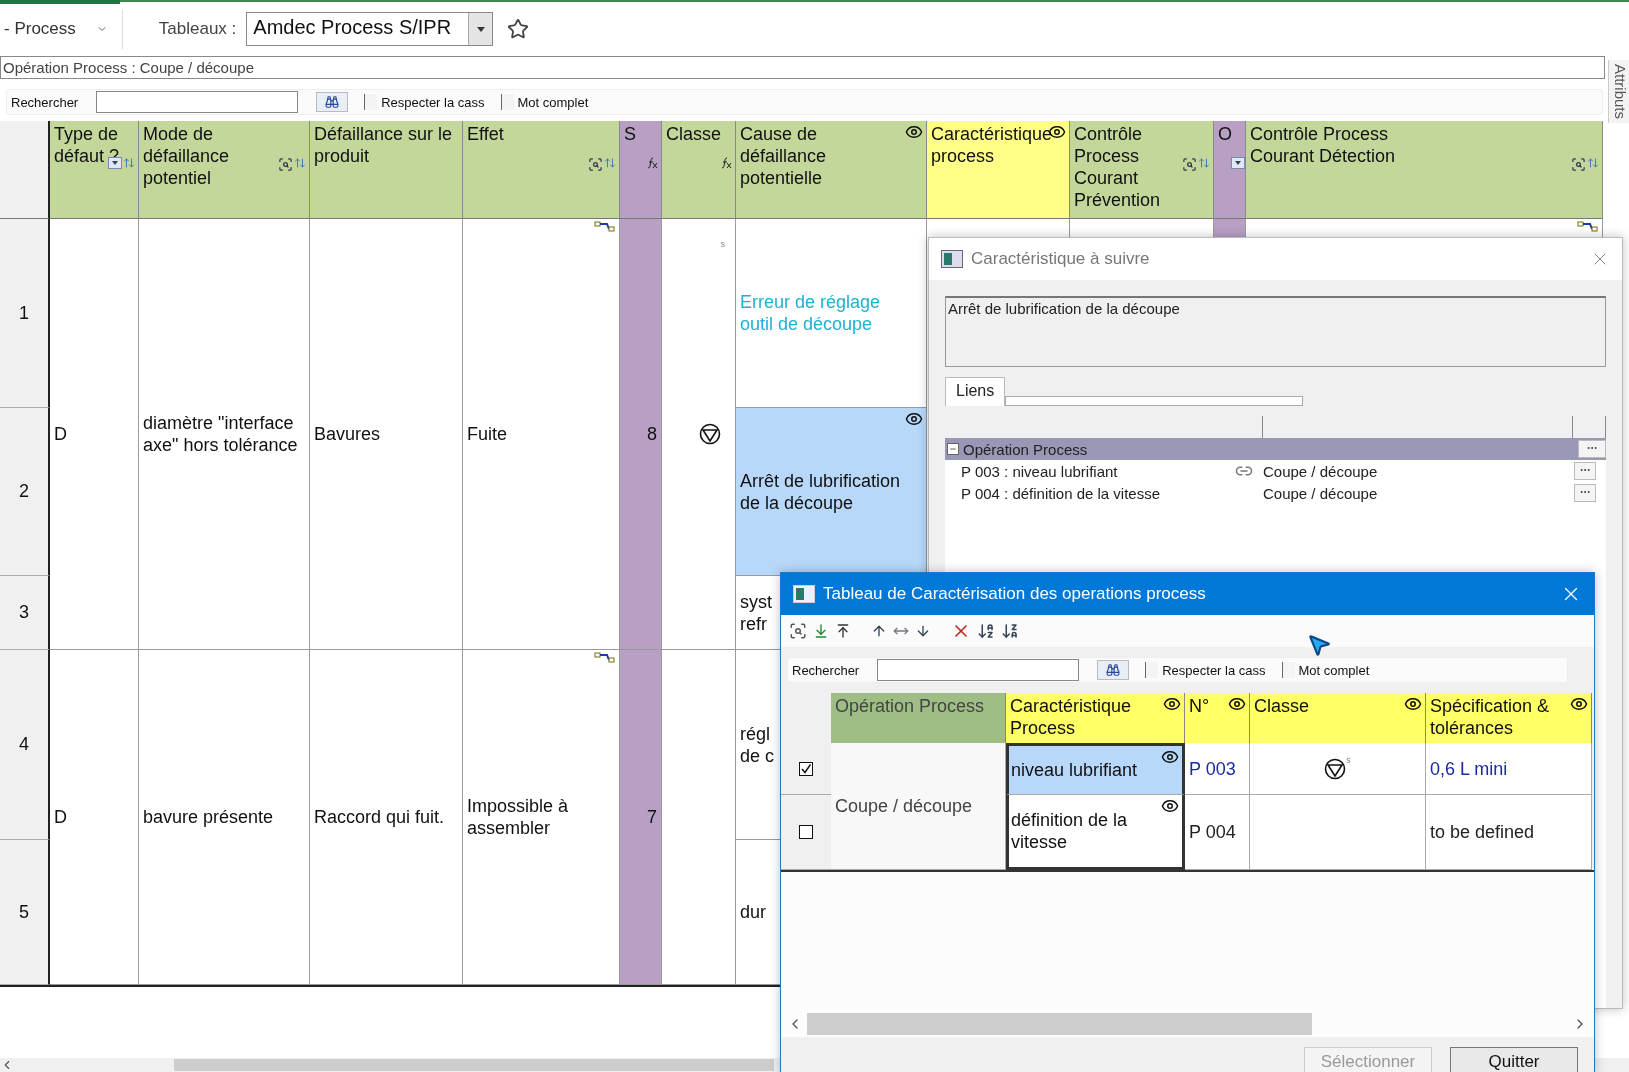 The height and width of the screenshot is (1072, 1629). What do you see at coordinates (798, 631) in the screenshot?
I see `zoom-icon` at bounding box center [798, 631].